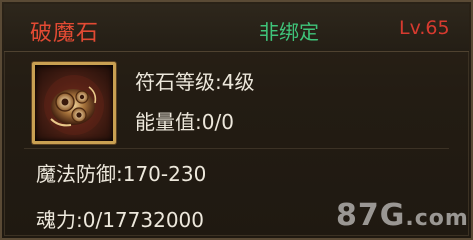  Describe the element at coordinates (121, 174) in the screenshot. I see `magic-defense-stat: 魔法防御:170-230` at that location.